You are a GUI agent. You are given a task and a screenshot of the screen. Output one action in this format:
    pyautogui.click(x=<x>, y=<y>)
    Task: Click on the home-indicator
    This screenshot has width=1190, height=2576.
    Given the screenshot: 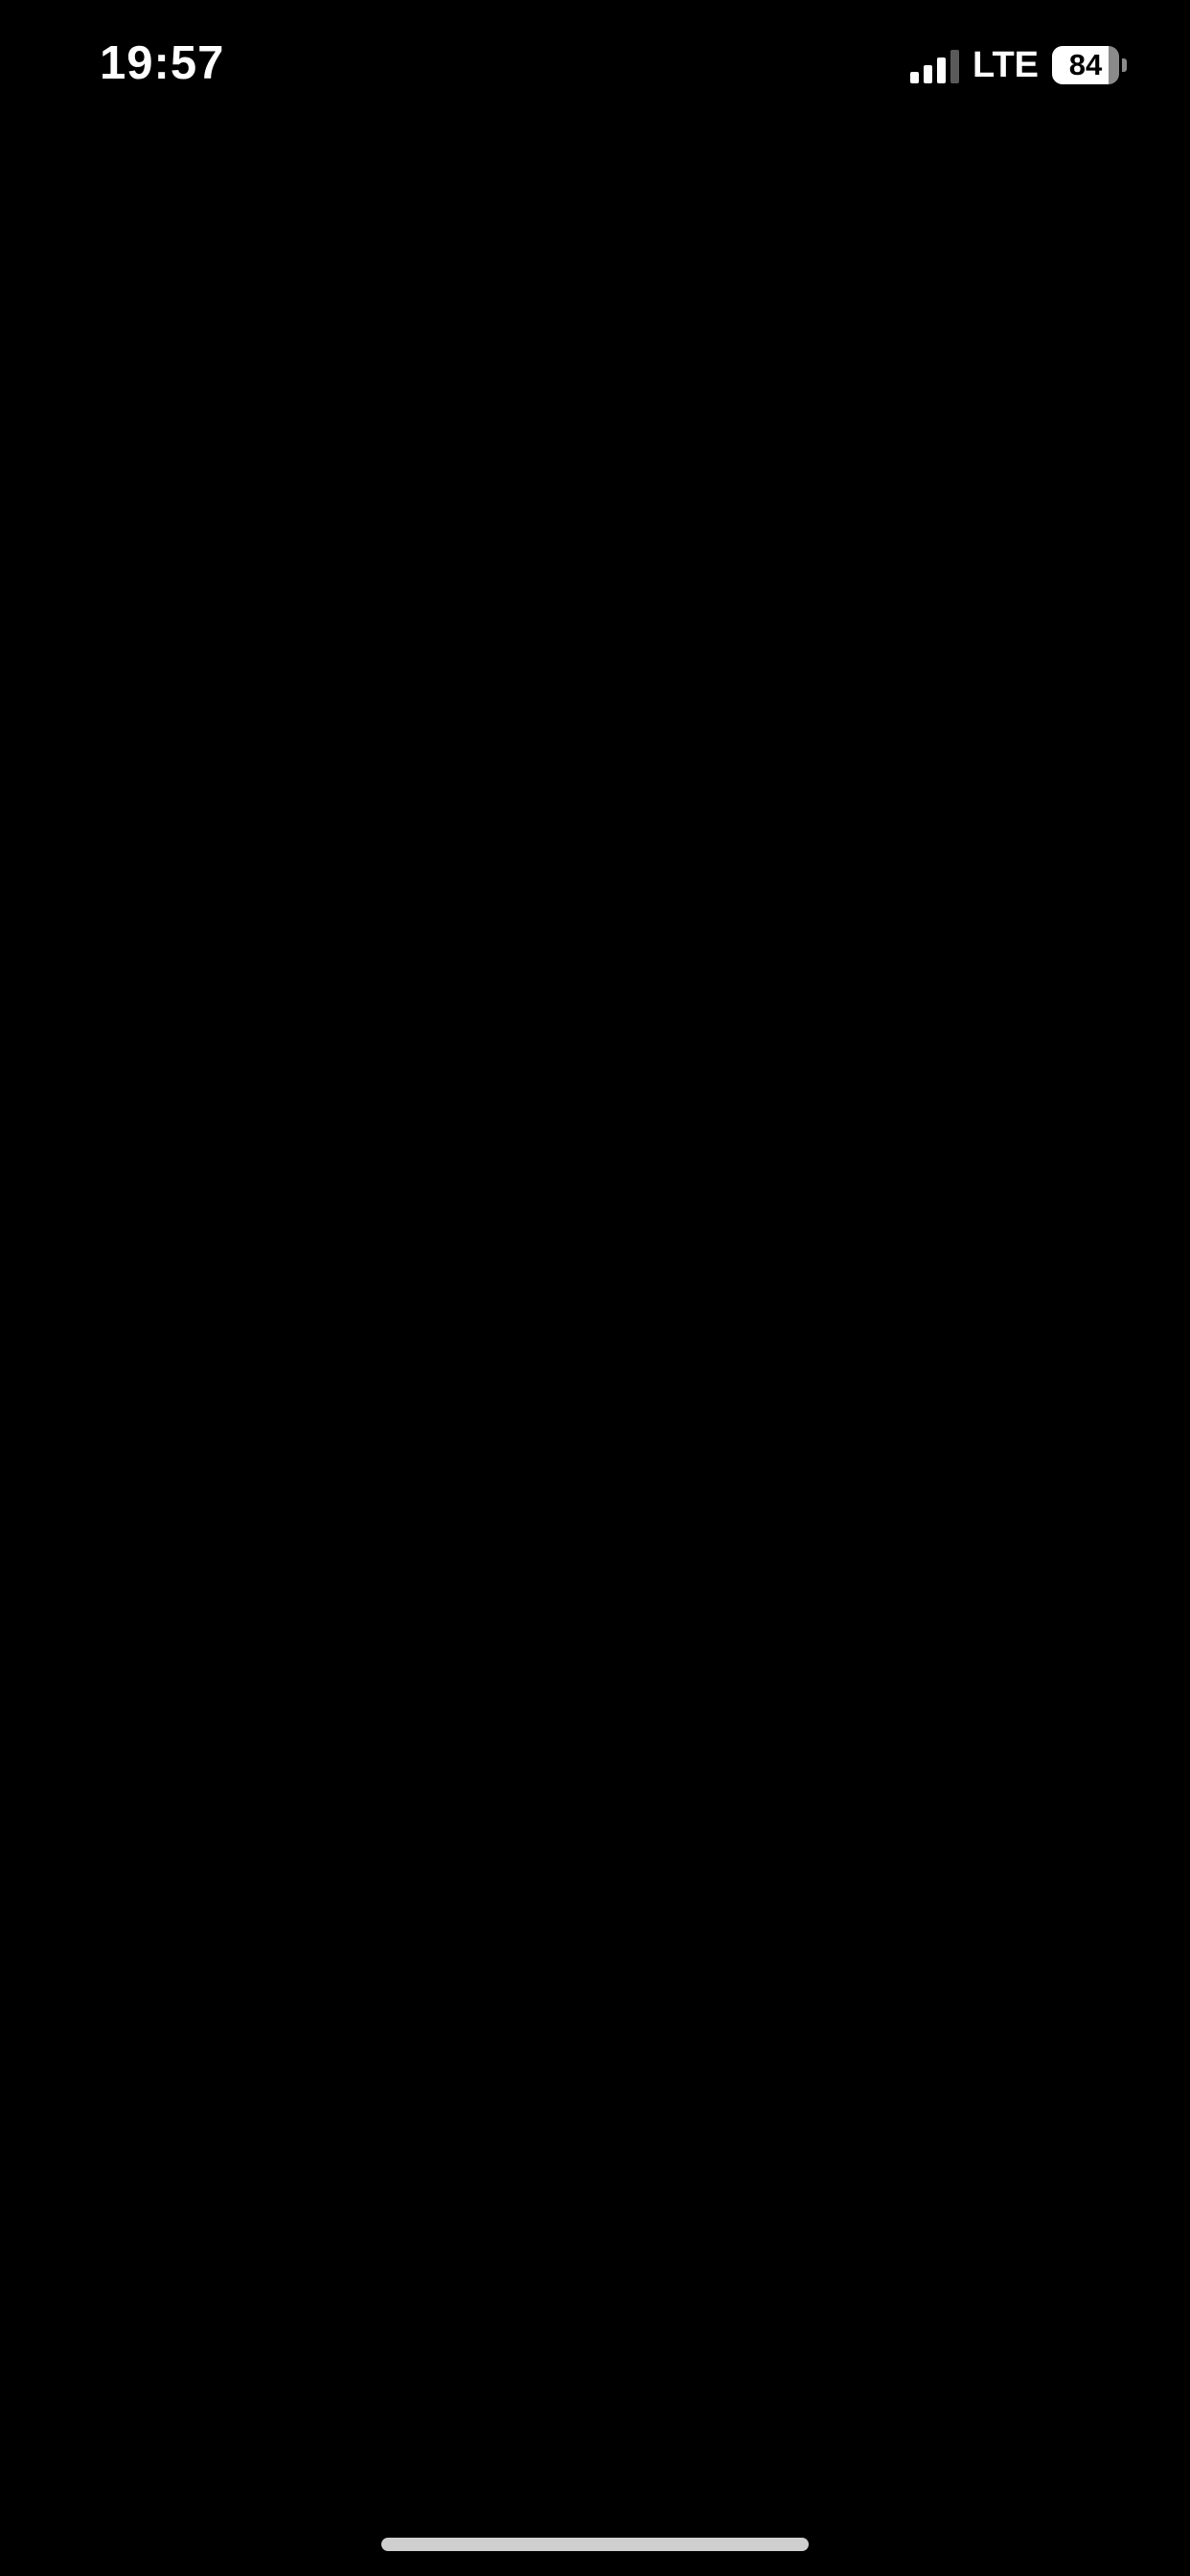 What is the action you would take?
    pyautogui.click(x=595, y=2544)
    